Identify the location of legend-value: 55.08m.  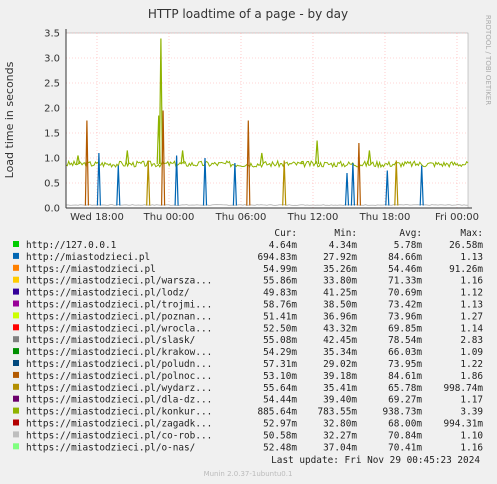
(280, 340).